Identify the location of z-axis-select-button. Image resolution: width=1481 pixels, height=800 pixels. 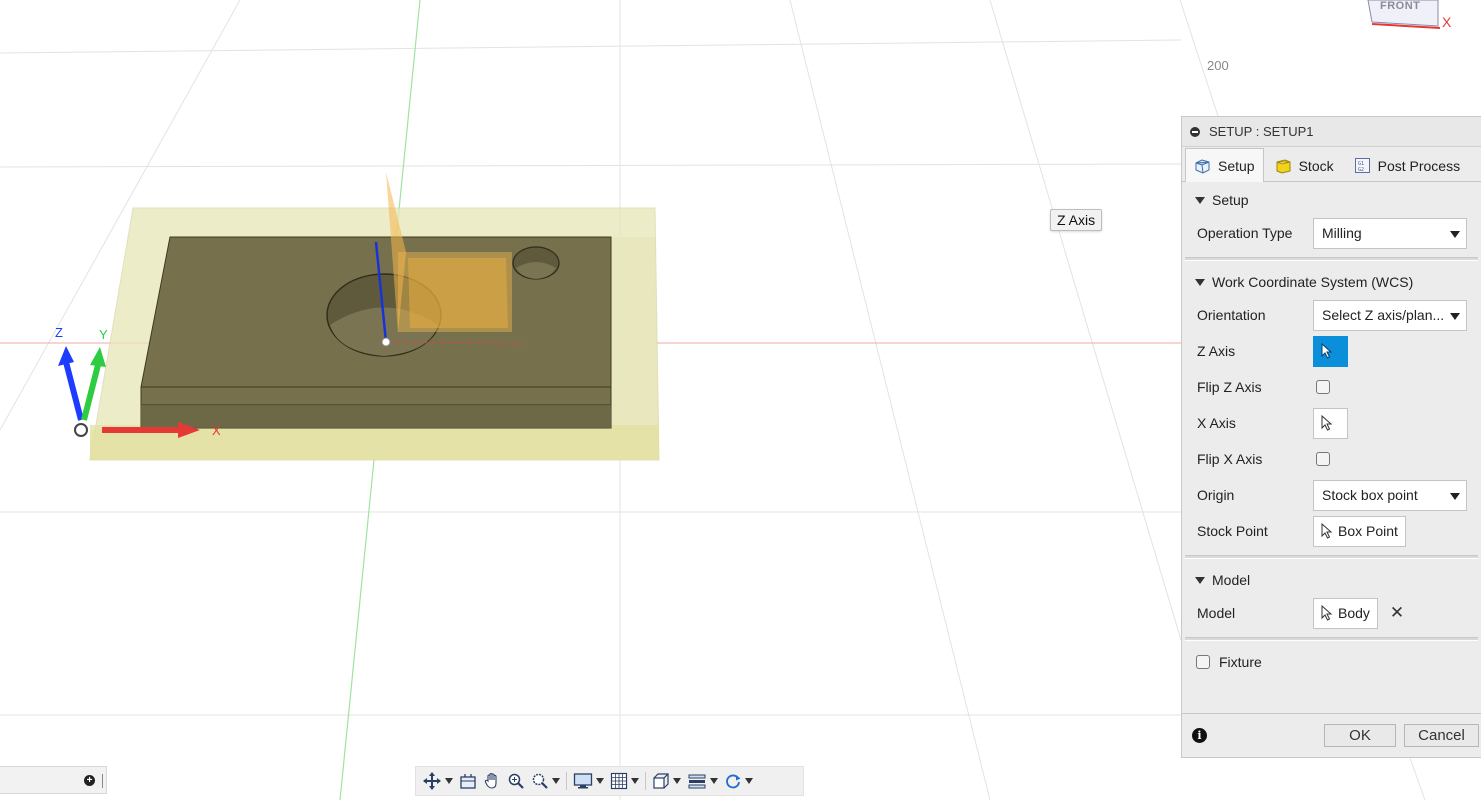
(1330, 351).